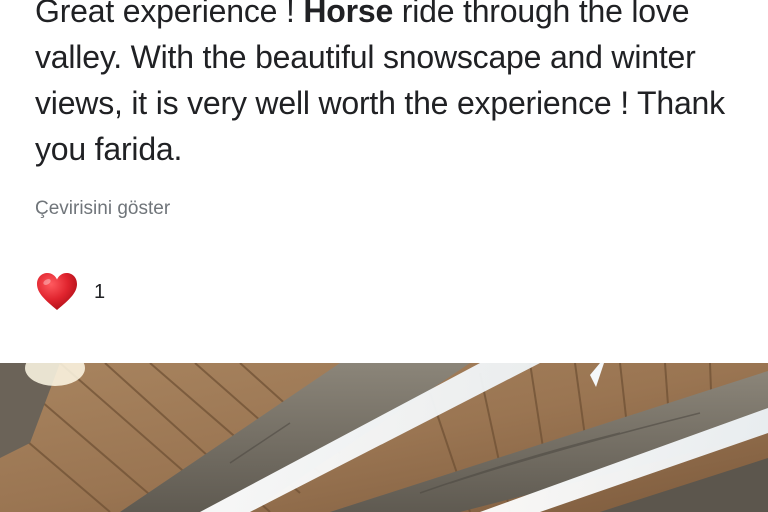 This screenshot has width=768, height=512. I want to click on show-translation-link: Çevirisini göster, so click(102, 209).